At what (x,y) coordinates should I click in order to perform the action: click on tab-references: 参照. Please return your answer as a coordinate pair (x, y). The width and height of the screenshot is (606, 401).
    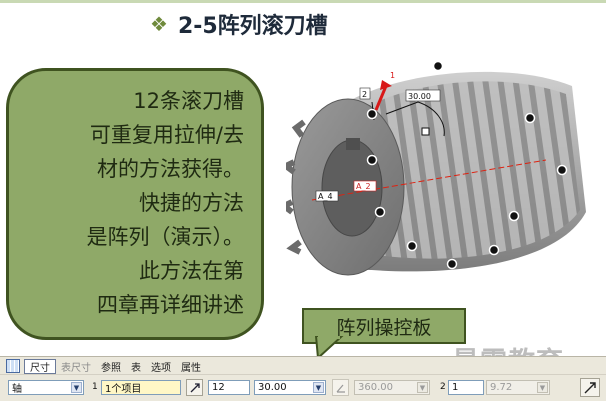
    Looking at the image, I should click on (111, 366).